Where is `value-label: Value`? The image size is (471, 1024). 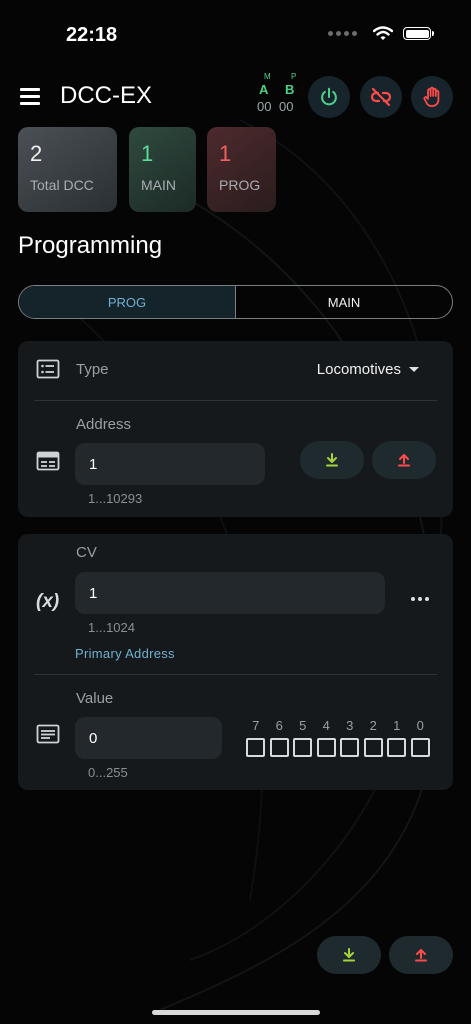
value-label: Value is located at coordinates (95, 698).